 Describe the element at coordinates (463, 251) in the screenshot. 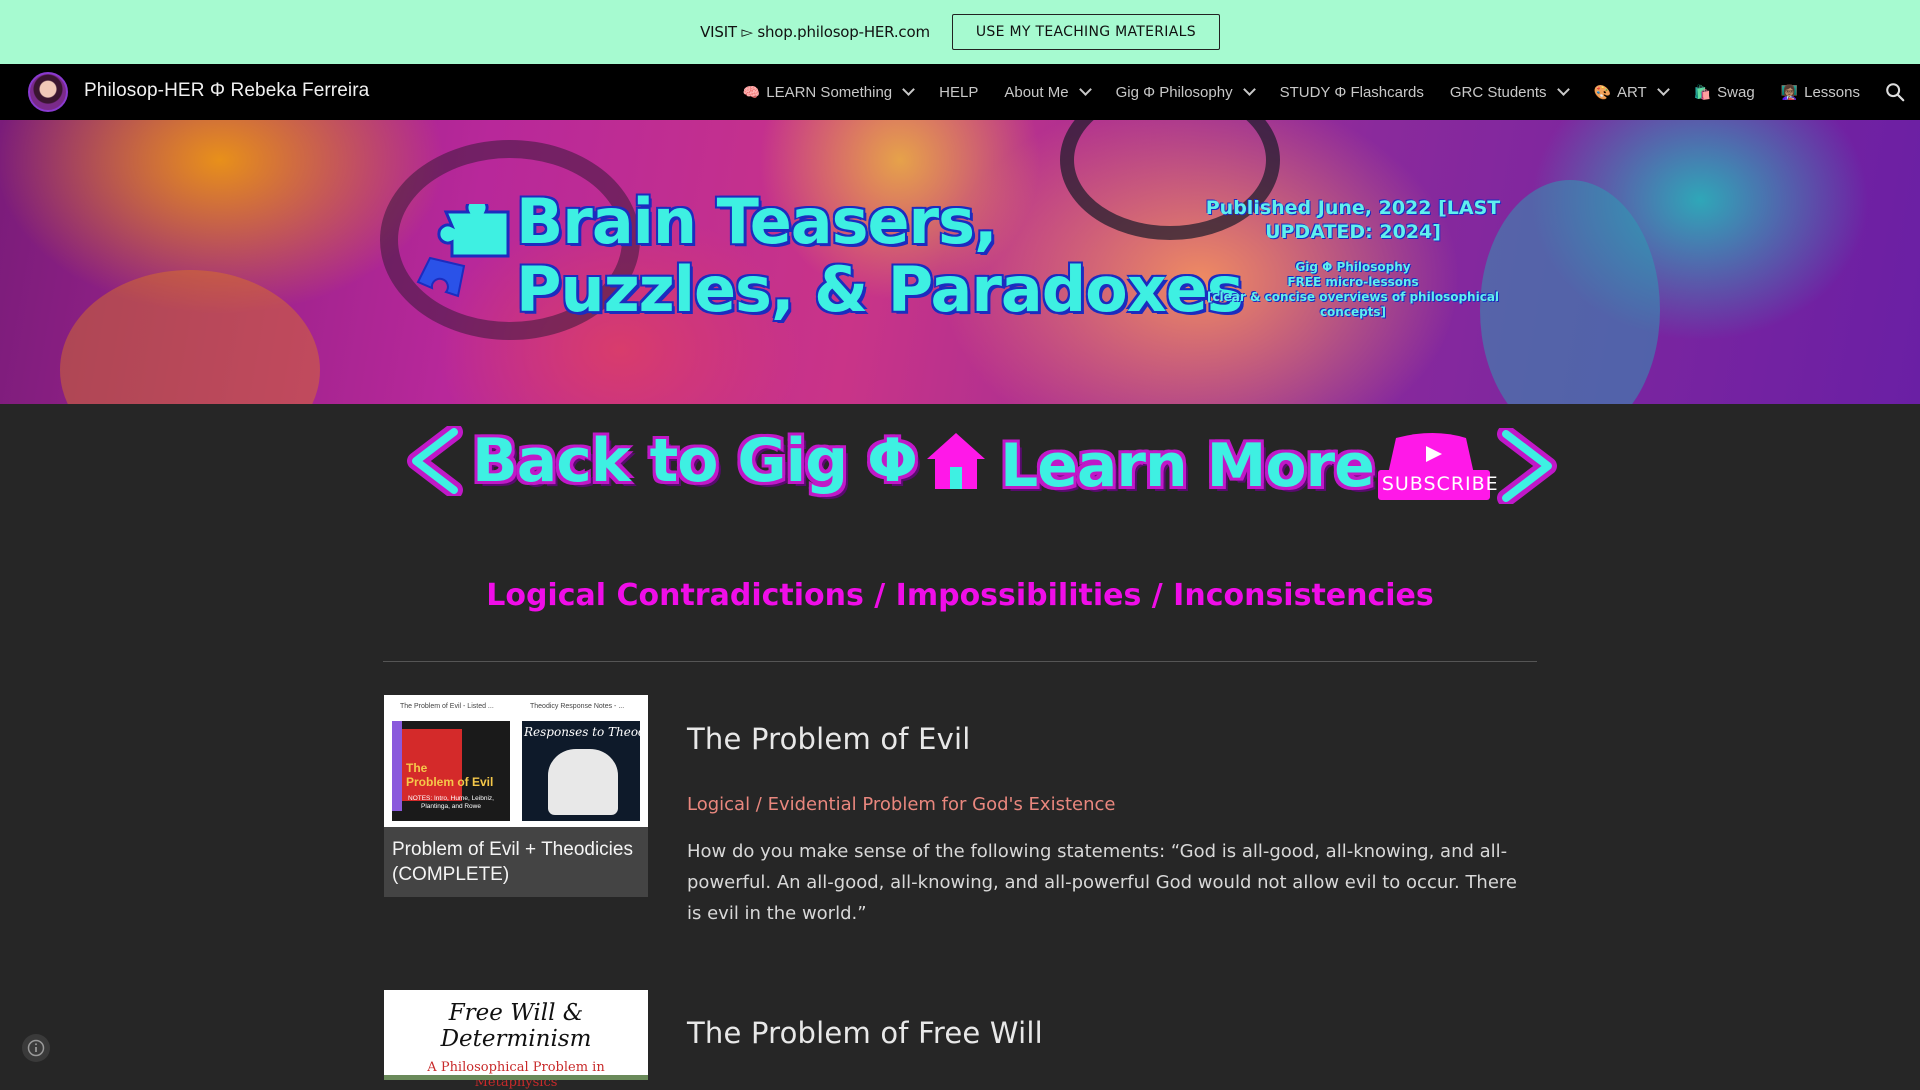

I see `puzzle-icon` at that location.